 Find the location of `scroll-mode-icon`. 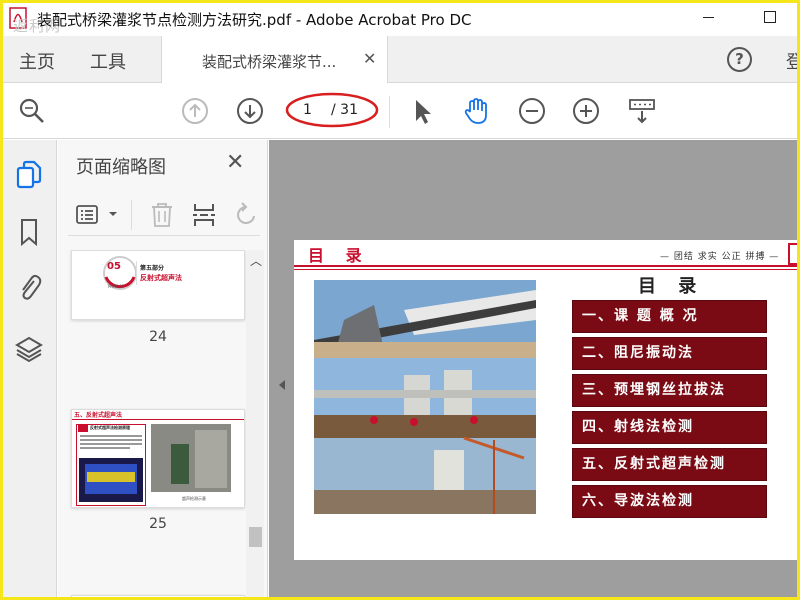

scroll-mode-icon is located at coordinates (642, 111).